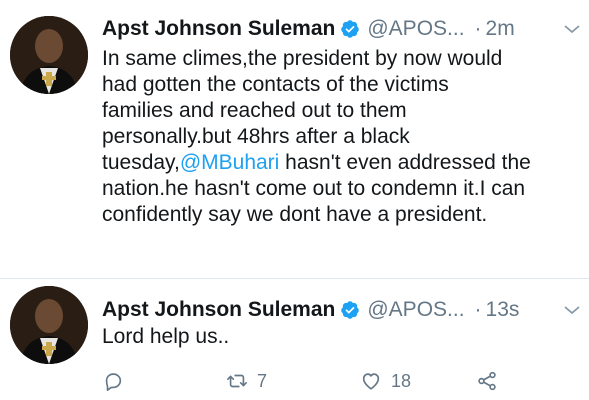 The width and height of the screenshot is (589, 400). What do you see at coordinates (500, 29) in the screenshot?
I see `timestamp: 2m` at bounding box center [500, 29].